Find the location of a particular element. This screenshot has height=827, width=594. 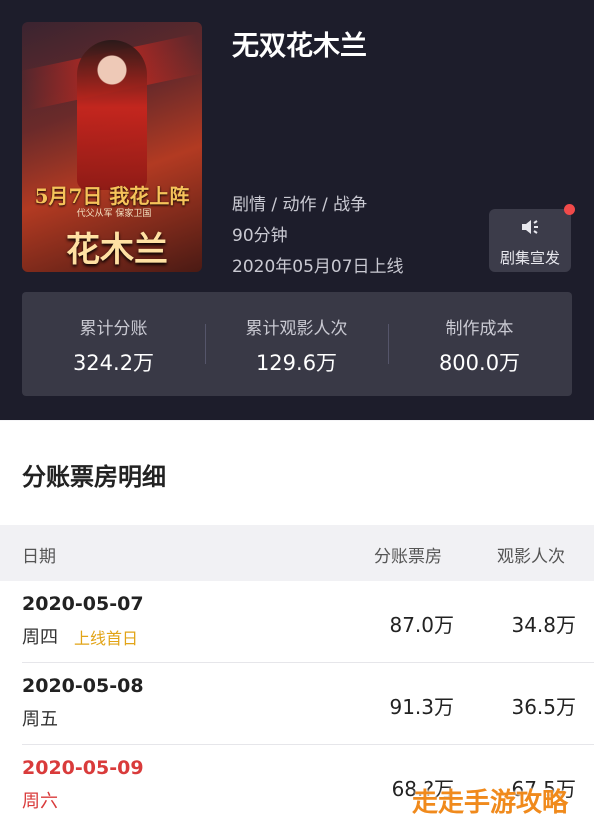

stat-total-revenue: 累计分账 324.2万 is located at coordinates (113, 344).